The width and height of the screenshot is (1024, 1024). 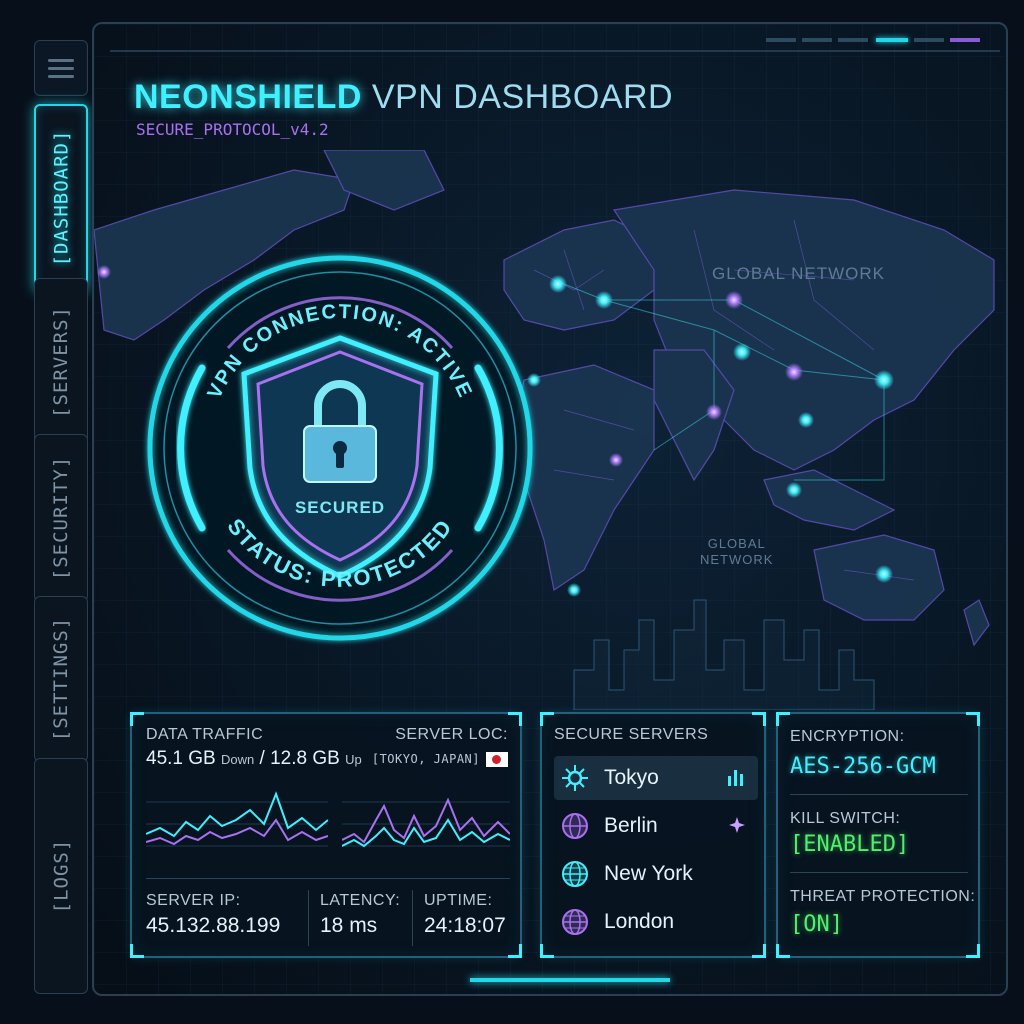 What do you see at coordinates (883, 896) in the screenshot?
I see `threat-protection-label: THREAT PROTECTION:` at bounding box center [883, 896].